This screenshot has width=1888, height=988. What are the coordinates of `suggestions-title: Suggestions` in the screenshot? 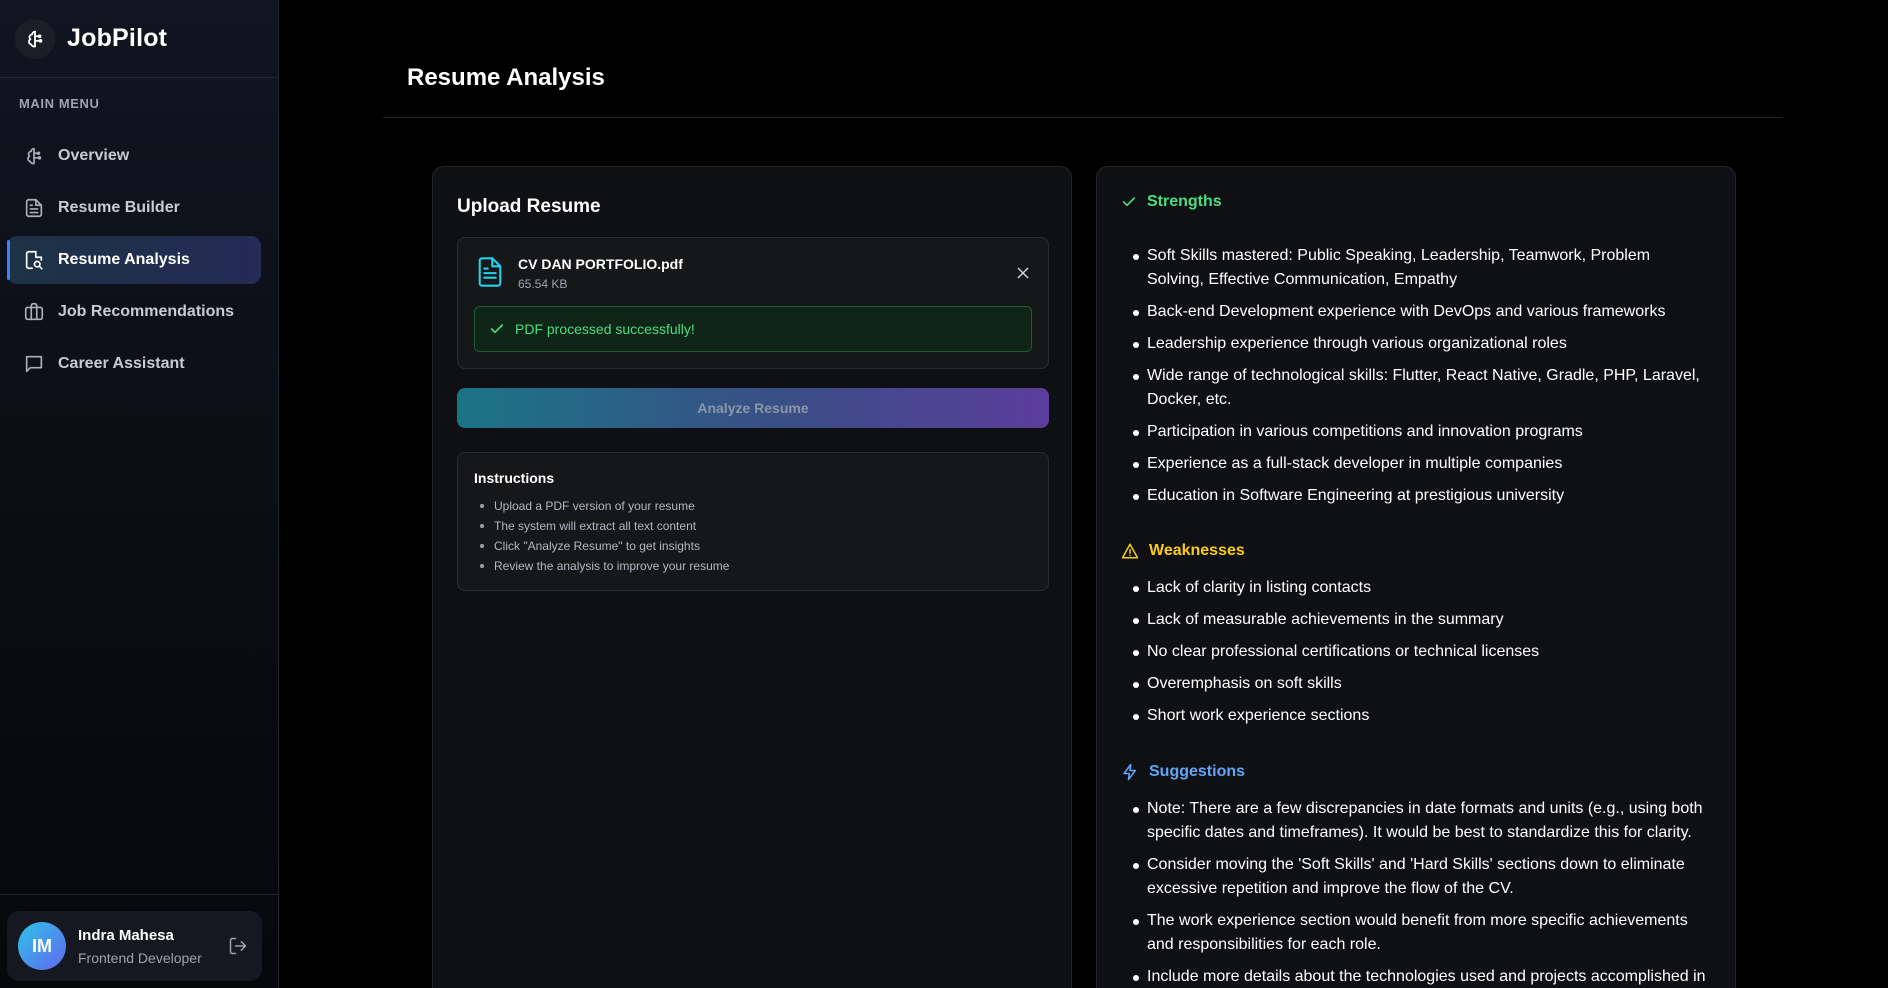 It's located at (1197, 771).